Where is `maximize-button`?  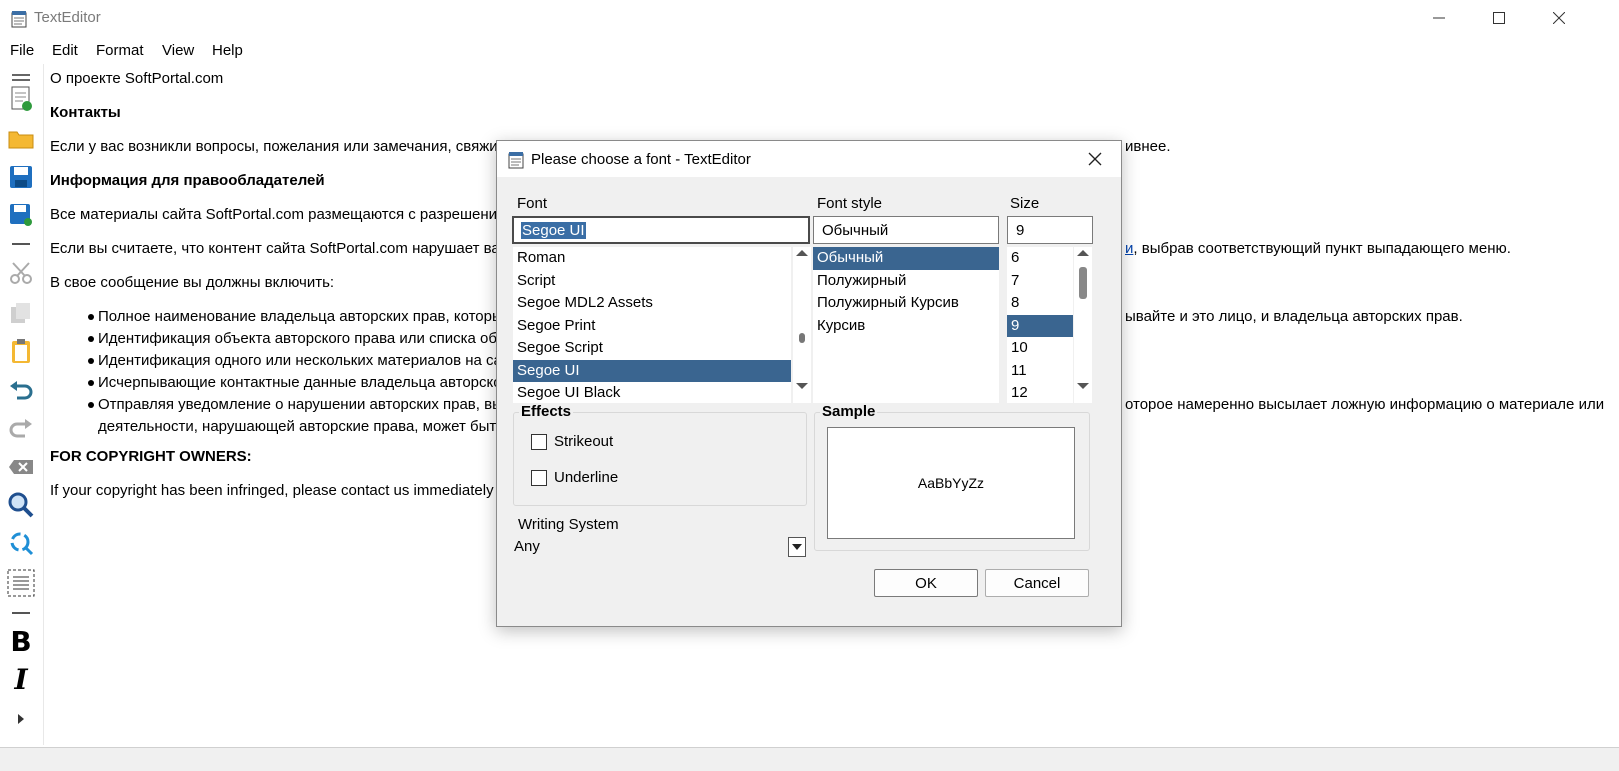
maximize-button is located at coordinates (1499, 18).